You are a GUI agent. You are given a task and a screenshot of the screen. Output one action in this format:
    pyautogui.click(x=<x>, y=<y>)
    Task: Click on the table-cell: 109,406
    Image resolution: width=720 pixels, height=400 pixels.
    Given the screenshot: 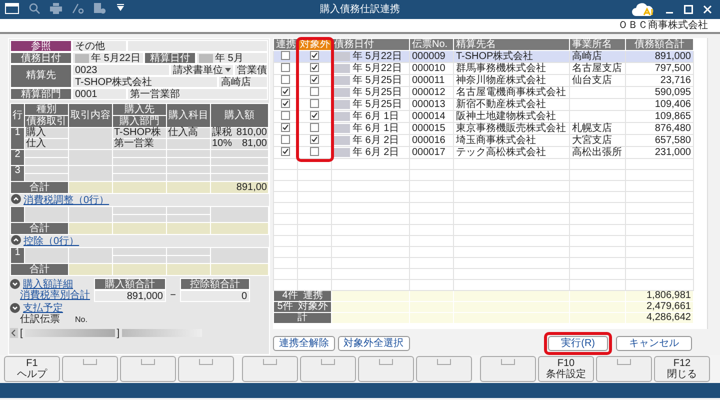 What is the action you would take?
    pyautogui.click(x=660, y=104)
    